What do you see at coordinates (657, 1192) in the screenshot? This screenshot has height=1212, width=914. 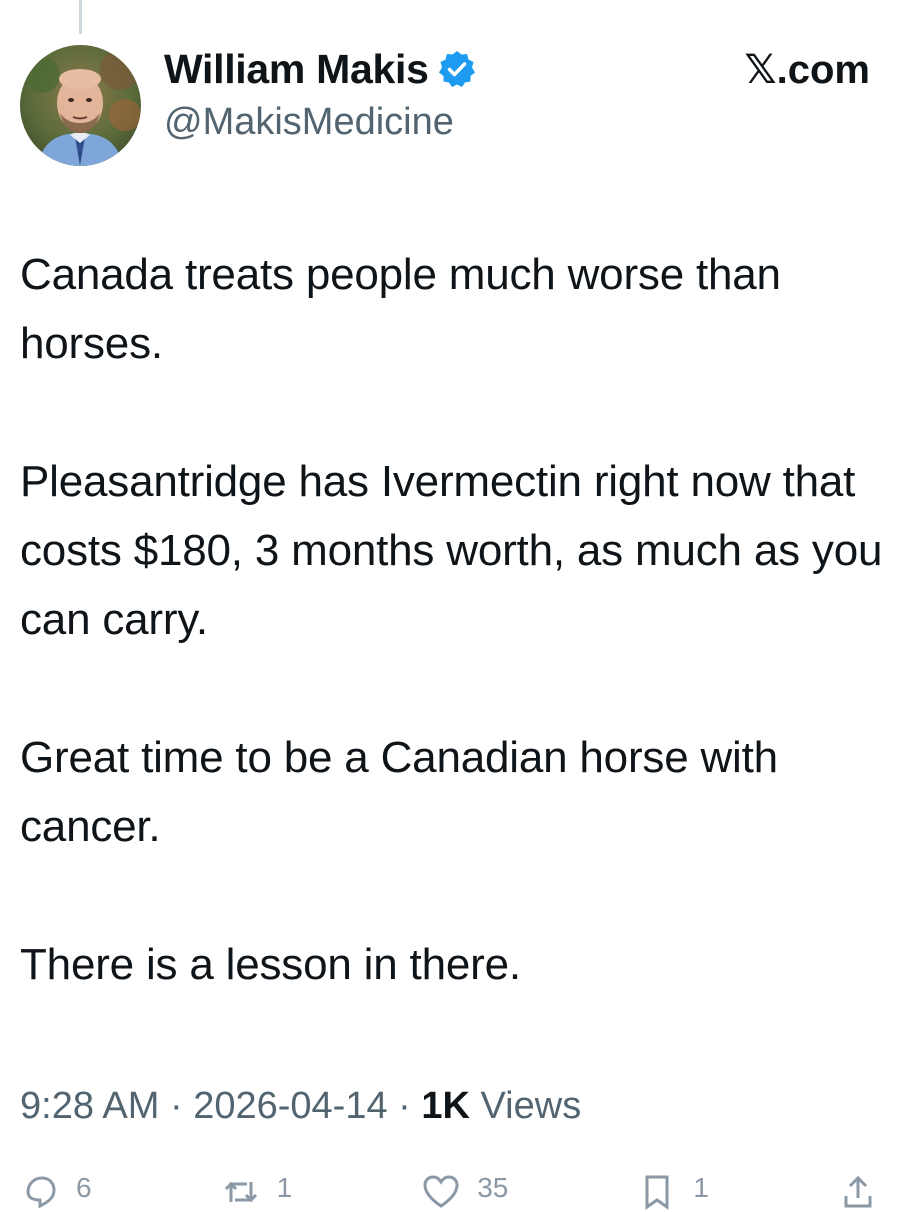 I see `bookmark-icon` at bounding box center [657, 1192].